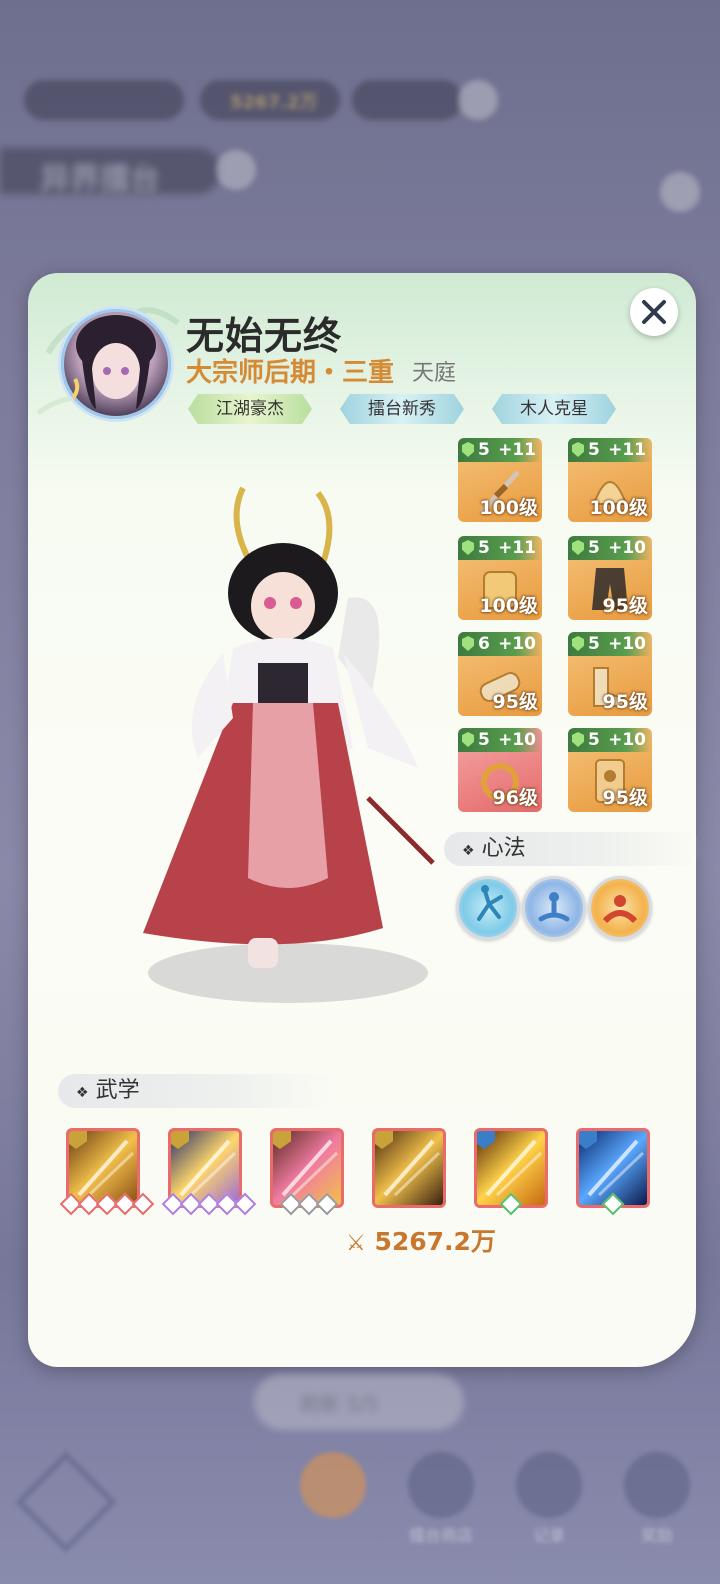 This screenshot has height=1584, width=720. Describe the element at coordinates (250, 409) in the screenshot. I see `title-tag-1: 江湖豪杰` at that location.